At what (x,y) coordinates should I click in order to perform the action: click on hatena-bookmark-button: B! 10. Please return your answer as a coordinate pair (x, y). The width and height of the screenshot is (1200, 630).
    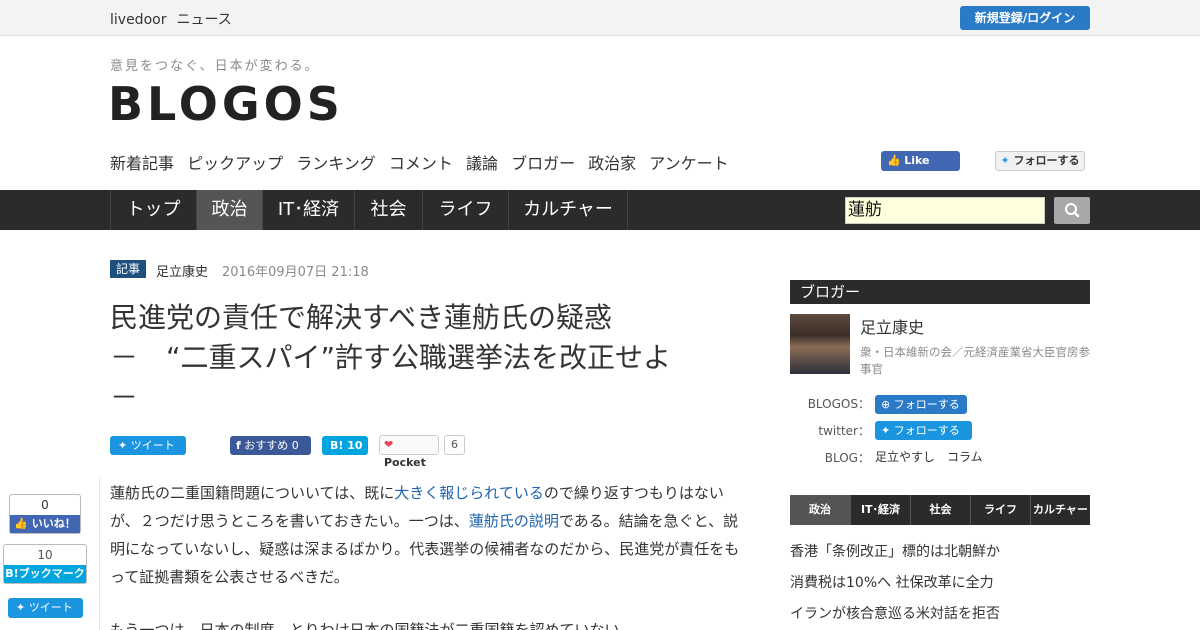
    Looking at the image, I should click on (345, 445).